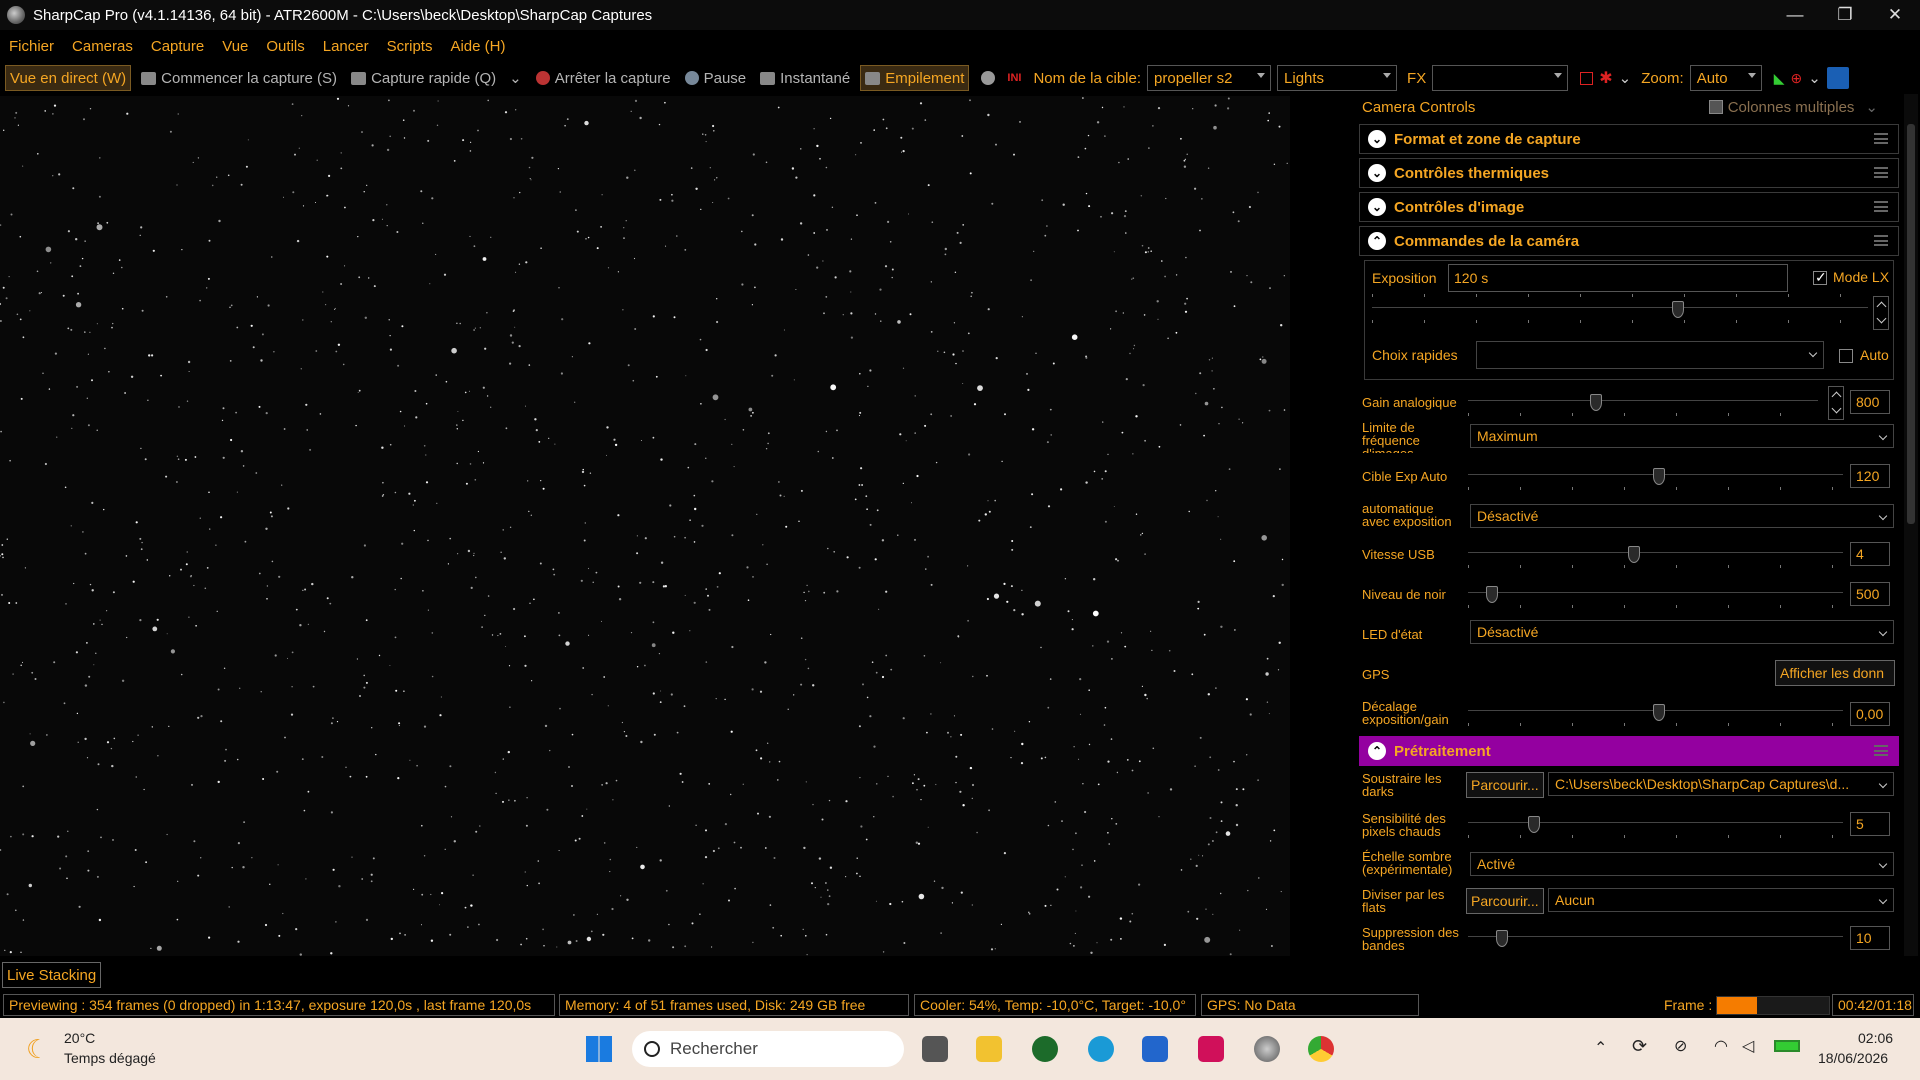  What do you see at coordinates (1655, 479) in the screenshot?
I see `auto-exp-target-slider` at bounding box center [1655, 479].